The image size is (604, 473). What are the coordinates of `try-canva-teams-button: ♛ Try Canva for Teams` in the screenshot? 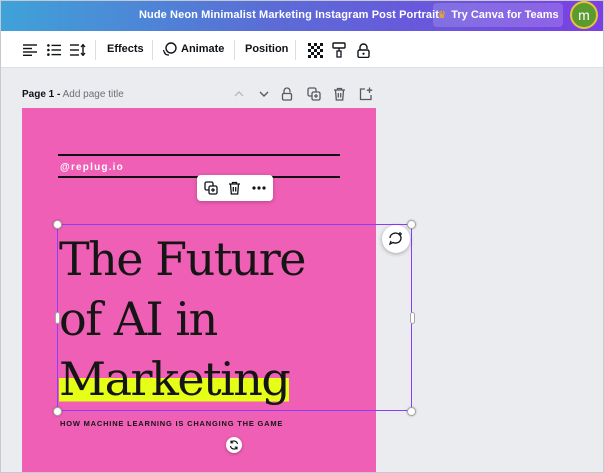 It's located at (498, 15).